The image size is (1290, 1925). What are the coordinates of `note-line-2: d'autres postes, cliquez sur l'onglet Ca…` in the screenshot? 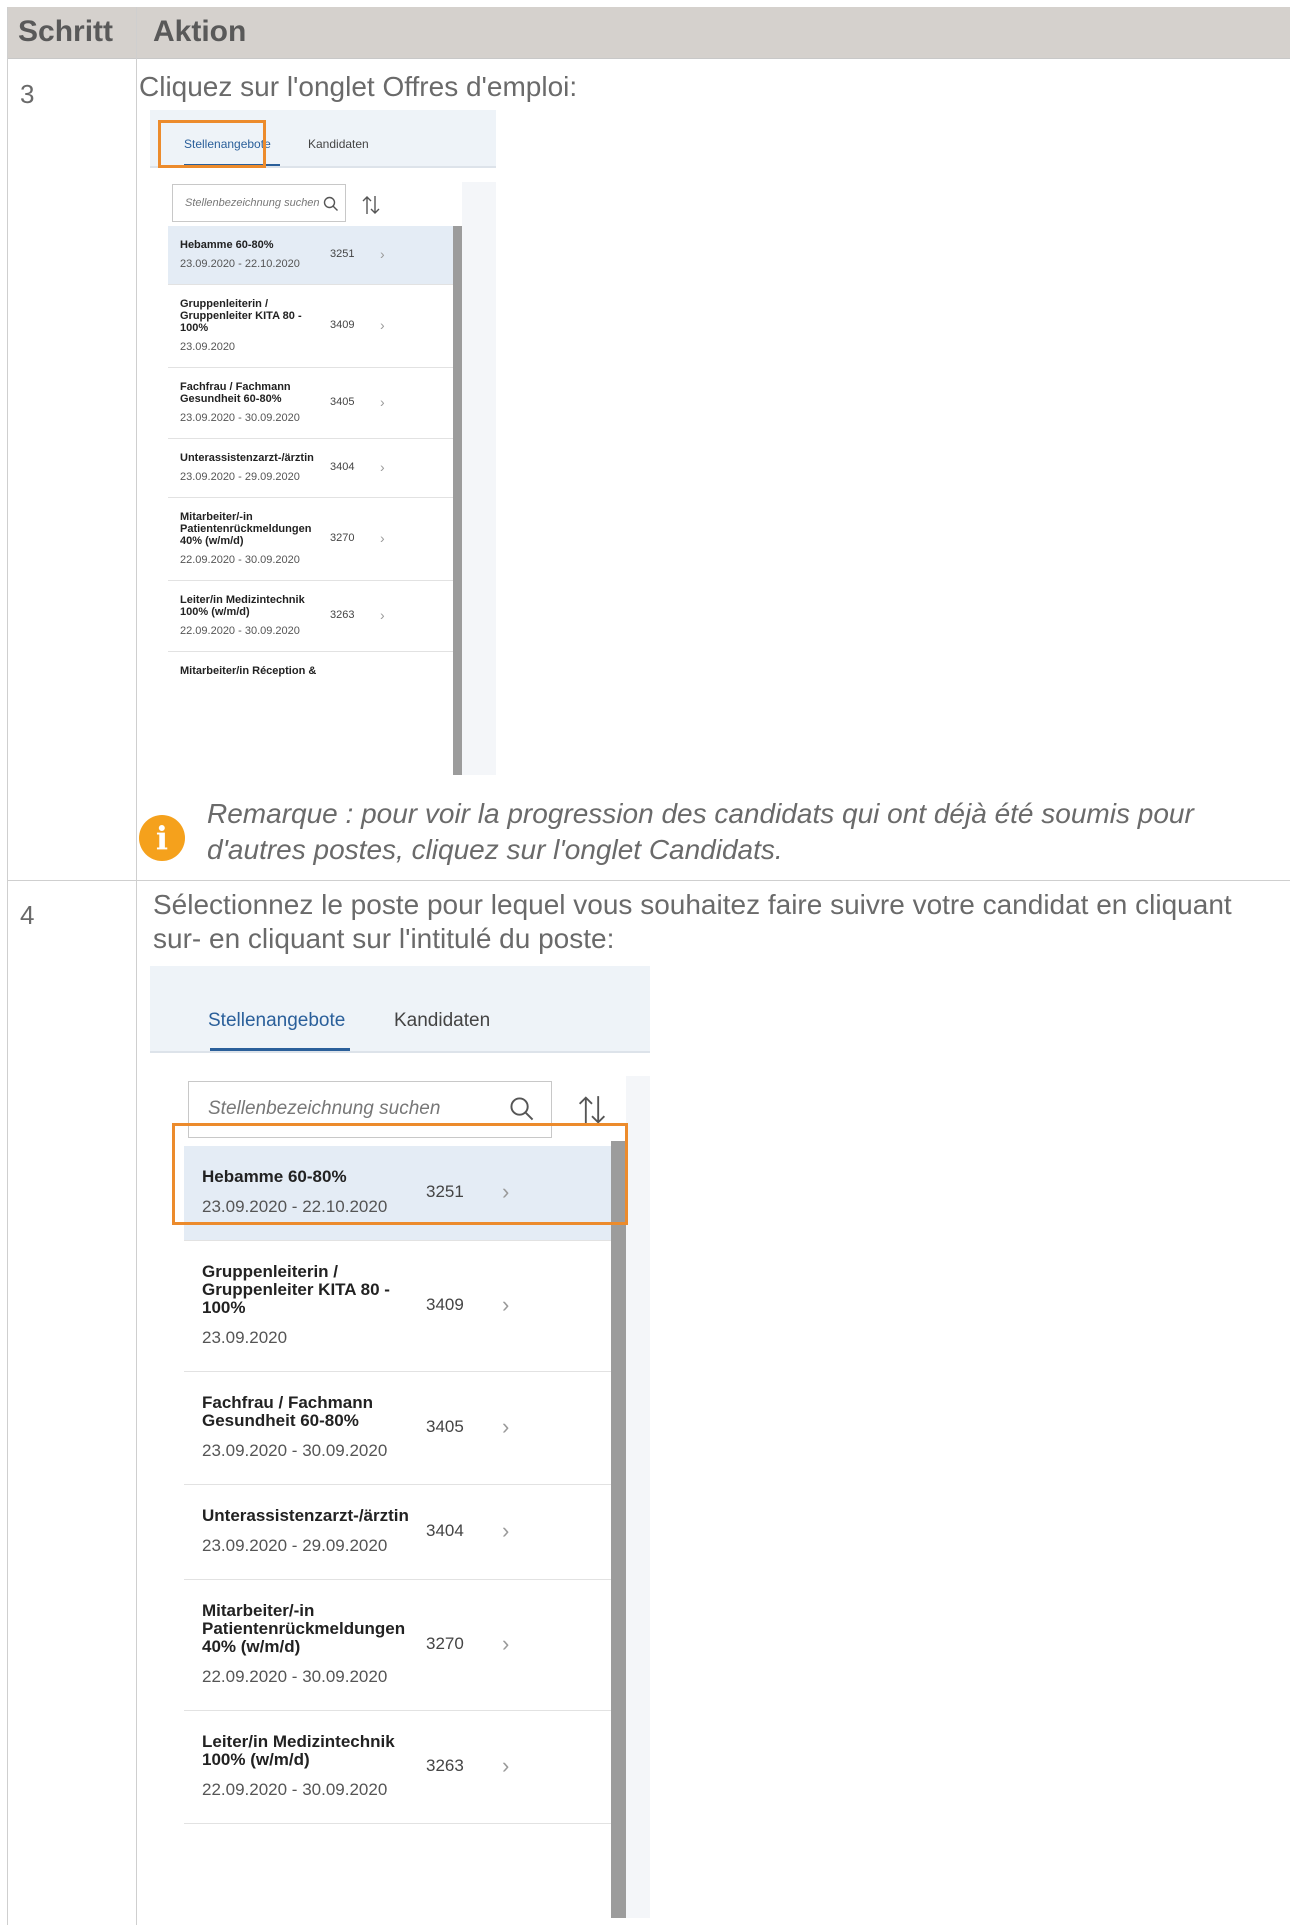 It's located at (495, 849).